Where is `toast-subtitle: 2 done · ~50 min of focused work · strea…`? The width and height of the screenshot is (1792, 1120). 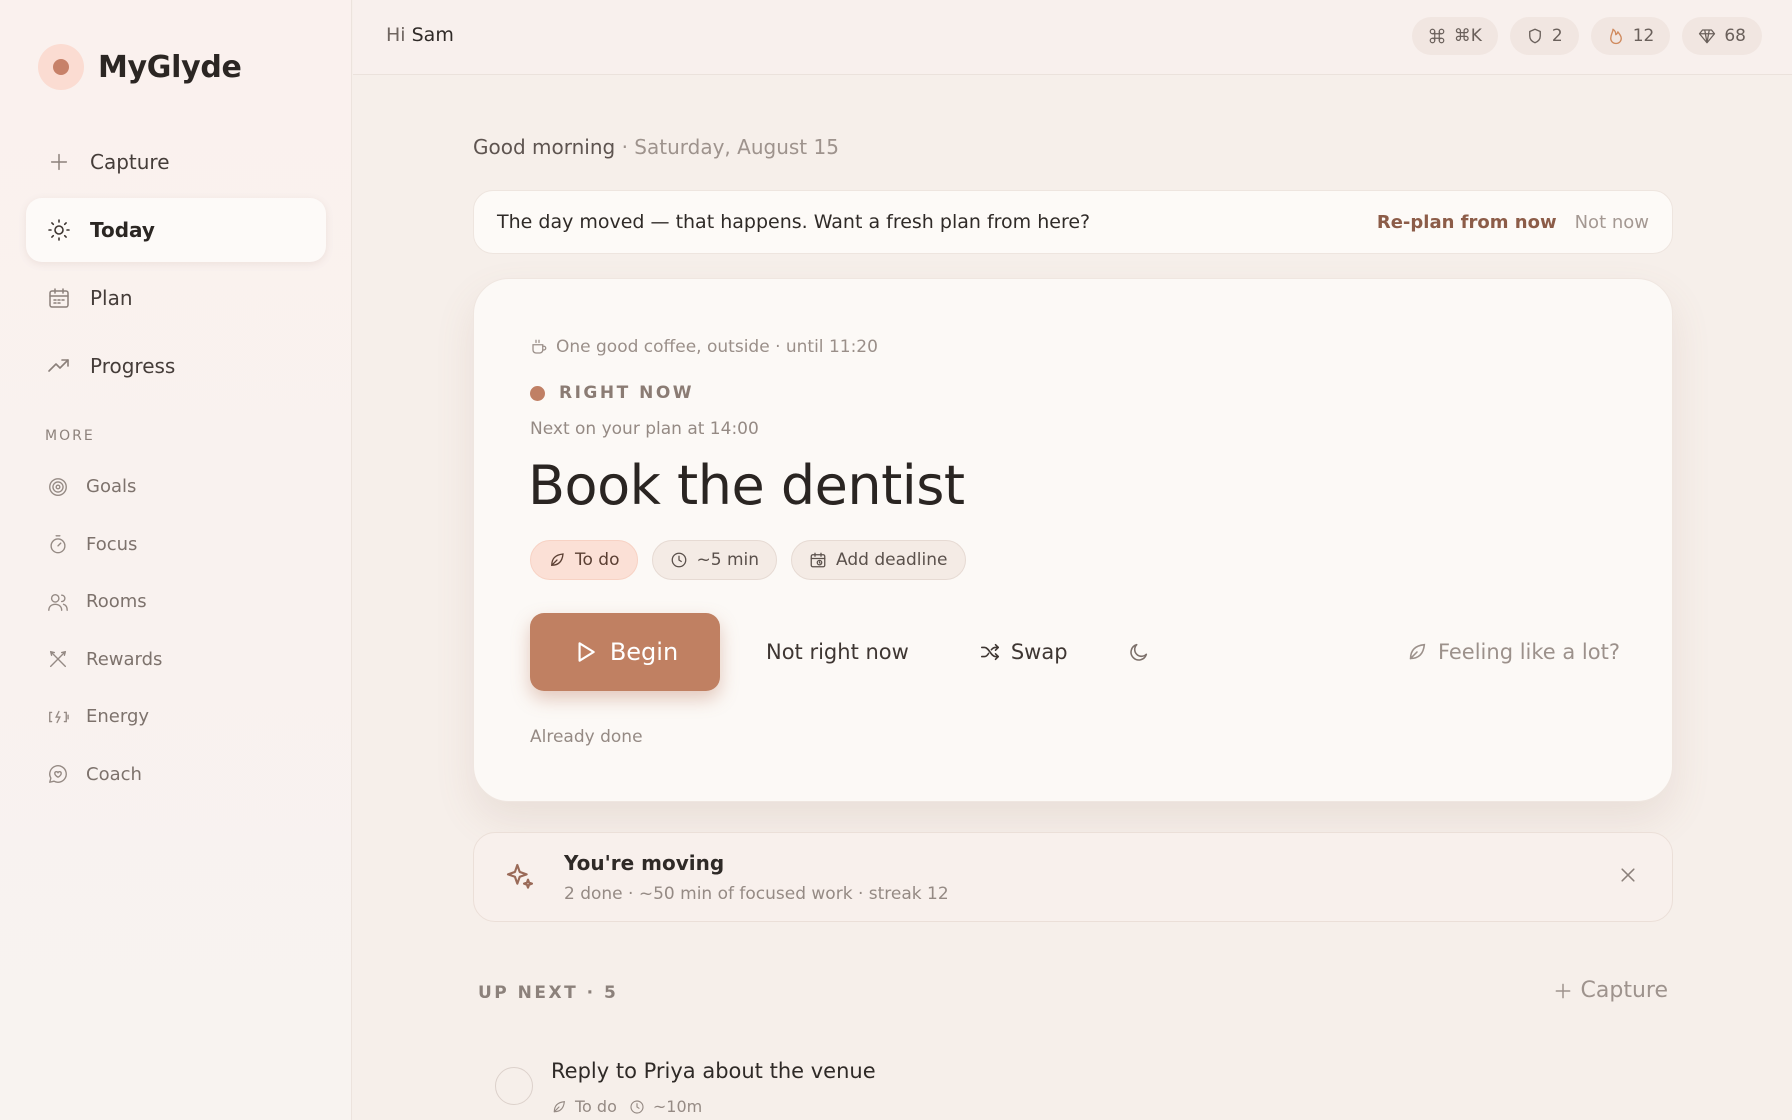 toast-subtitle: 2 done · ~50 min of focused work · strea… is located at coordinates (756, 894).